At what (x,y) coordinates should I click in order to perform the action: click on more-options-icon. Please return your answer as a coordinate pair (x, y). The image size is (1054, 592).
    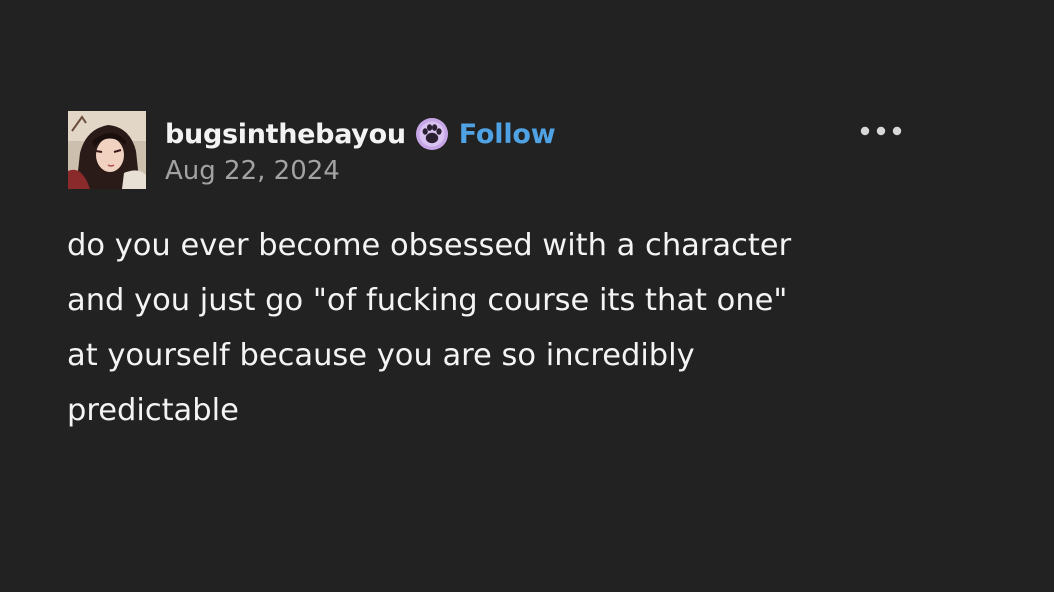
    Looking at the image, I should click on (881, 131).